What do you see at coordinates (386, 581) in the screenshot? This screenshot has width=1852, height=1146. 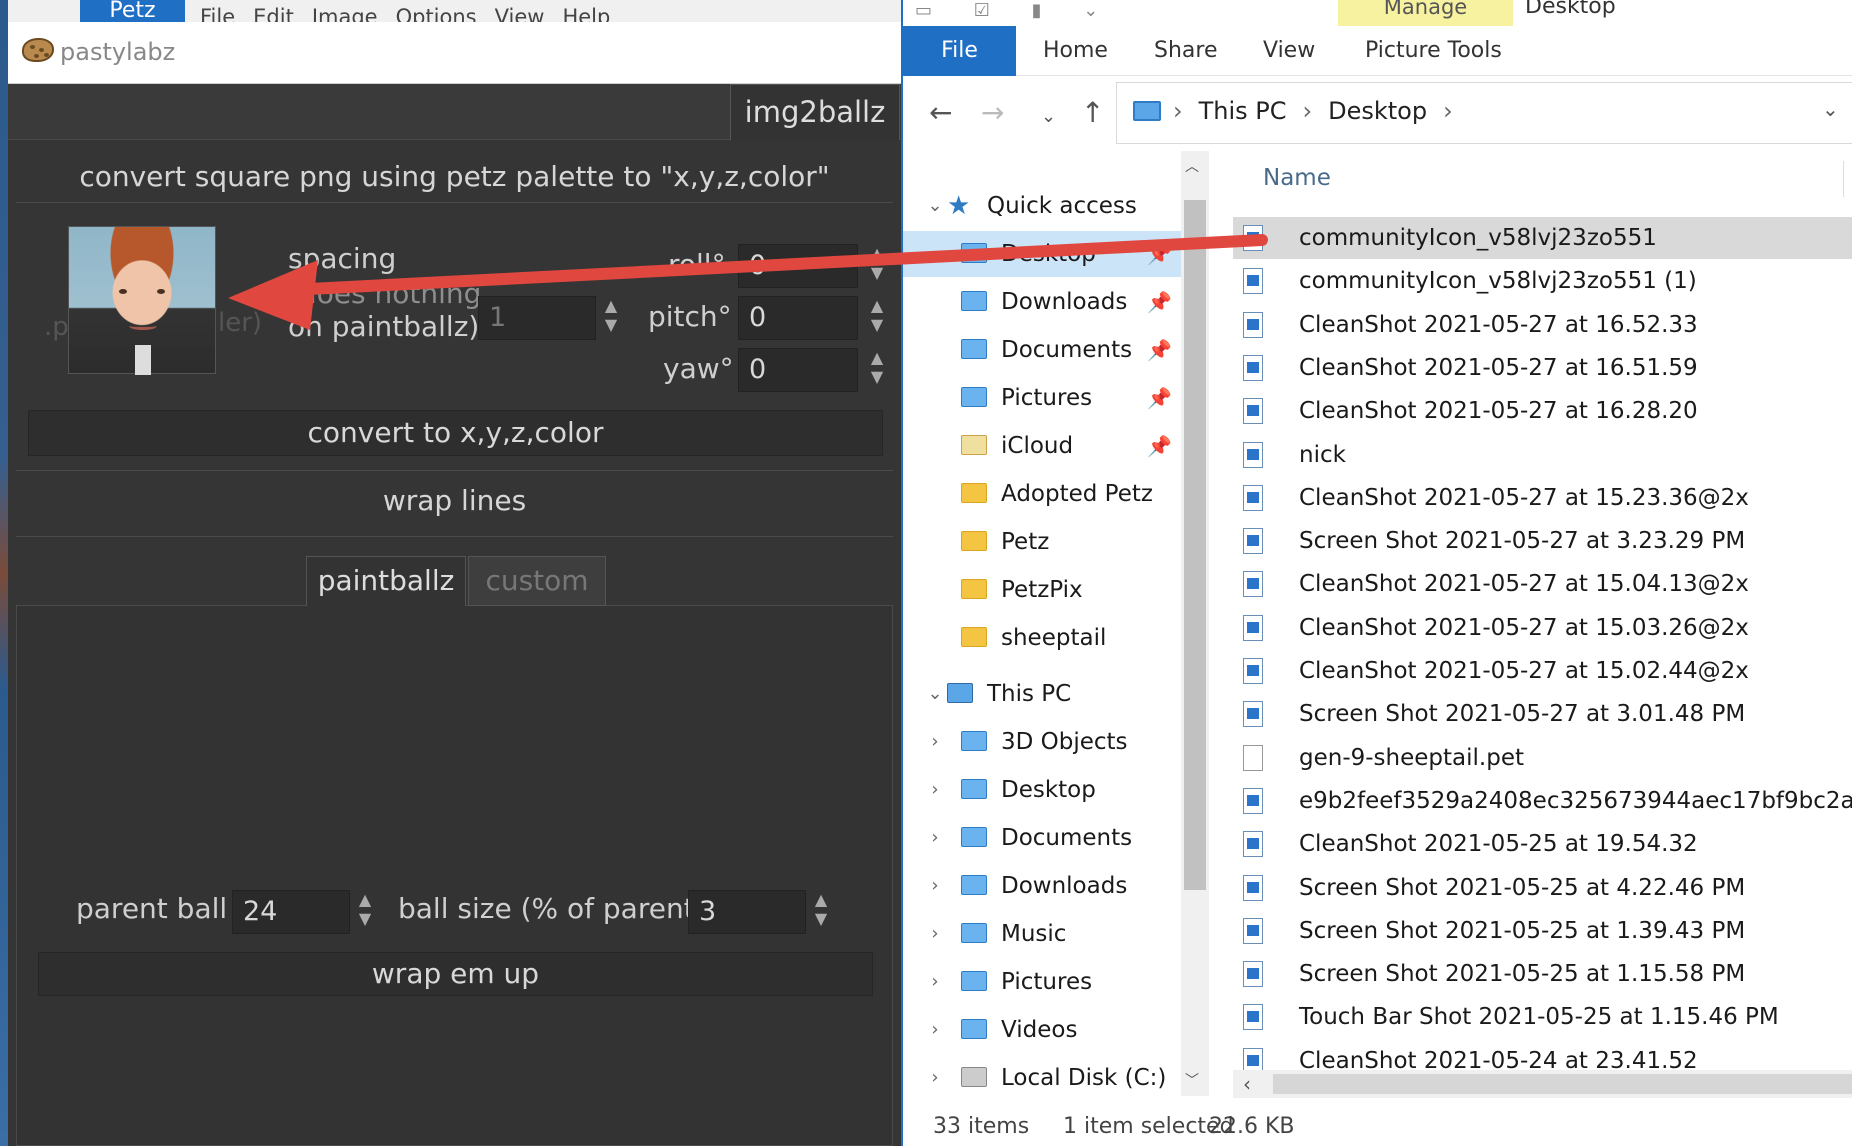 I see `tab-paintballz: paintballz` at bounding box center [386, 581].